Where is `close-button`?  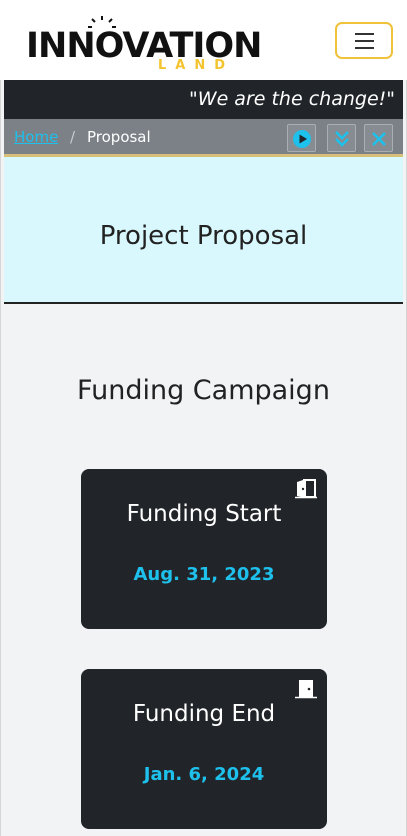
close-button is located at coordinates (378, 138).